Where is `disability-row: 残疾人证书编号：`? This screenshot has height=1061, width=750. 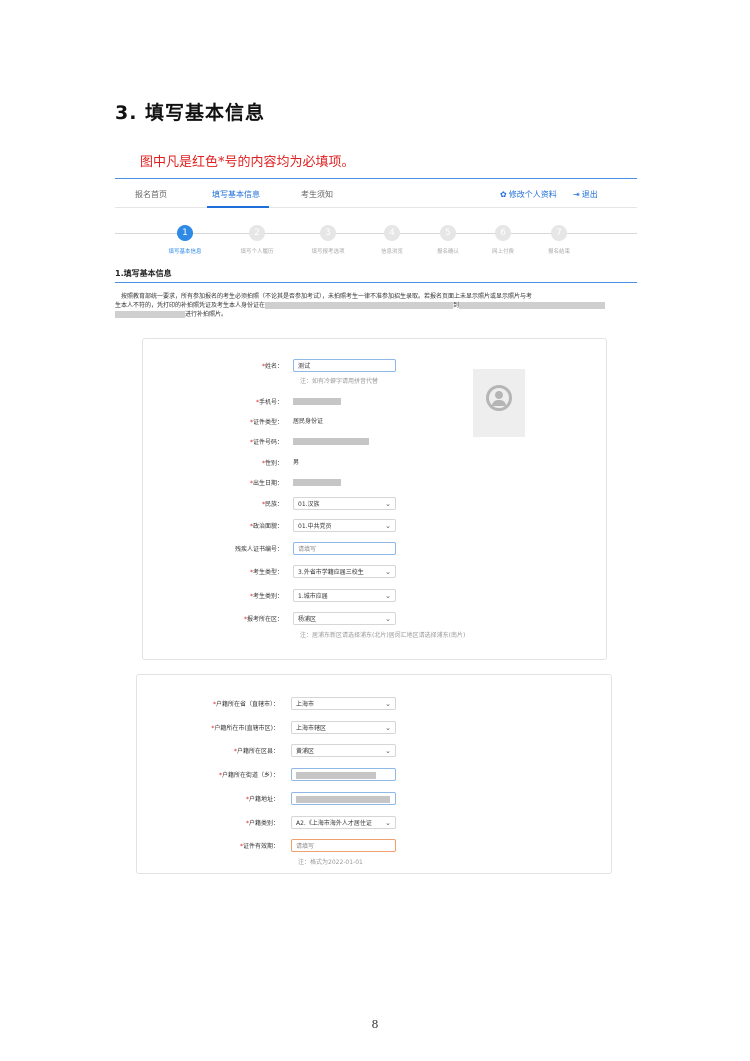 disability-row: 残疾人证书编号： is located at coordinates (213, 549).